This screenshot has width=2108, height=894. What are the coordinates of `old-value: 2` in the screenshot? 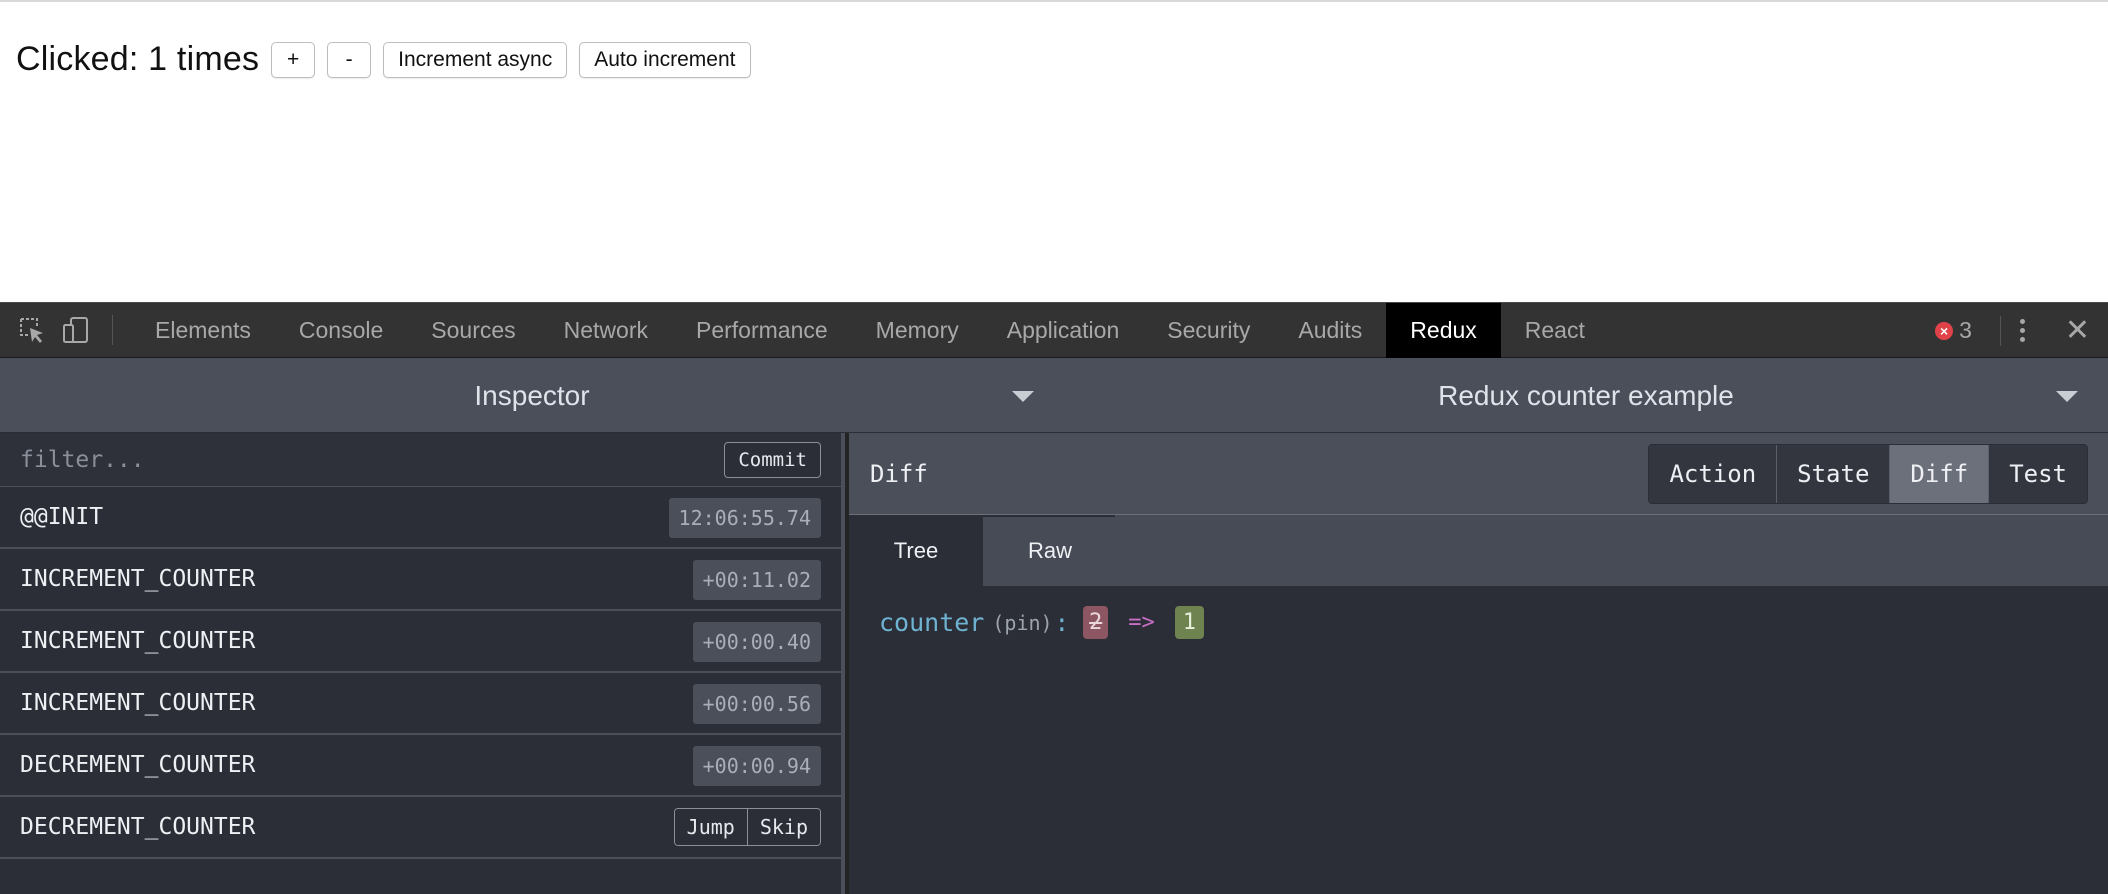 It's located at (1096, 622).